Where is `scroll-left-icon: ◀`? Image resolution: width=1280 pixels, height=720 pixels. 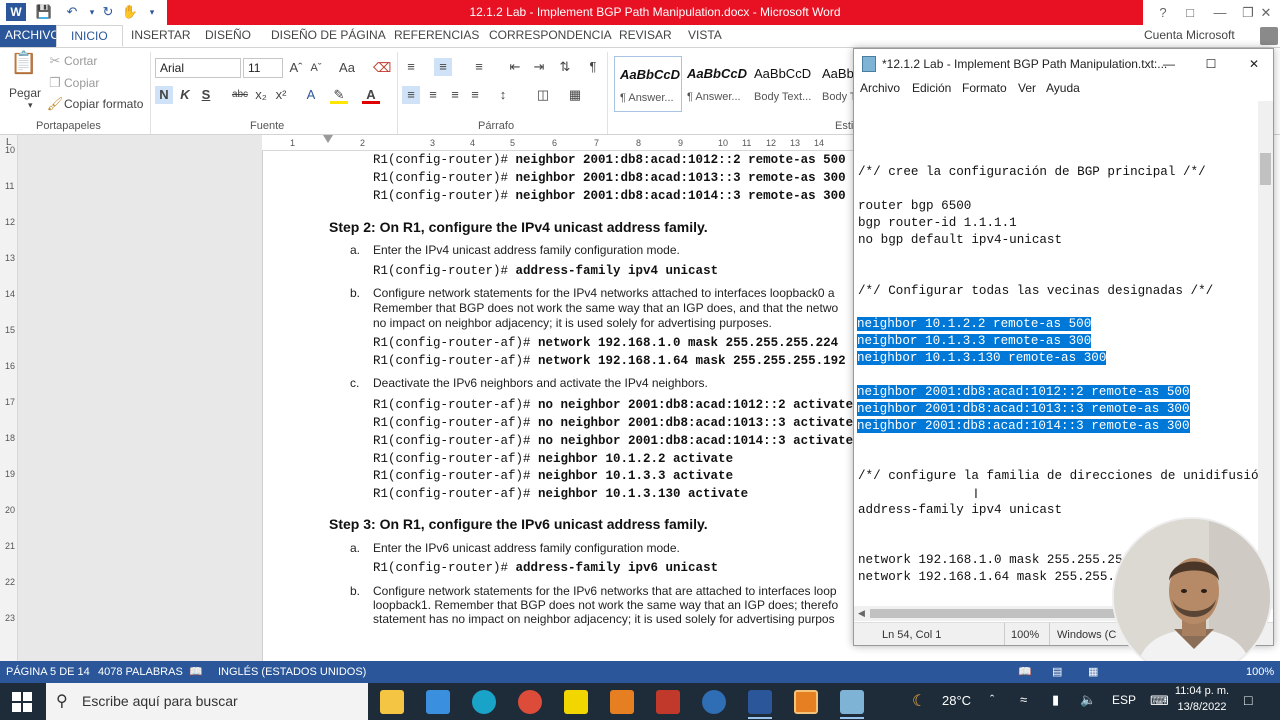 scroll-left-icon: ◀ is located at coordinates (861, 613).